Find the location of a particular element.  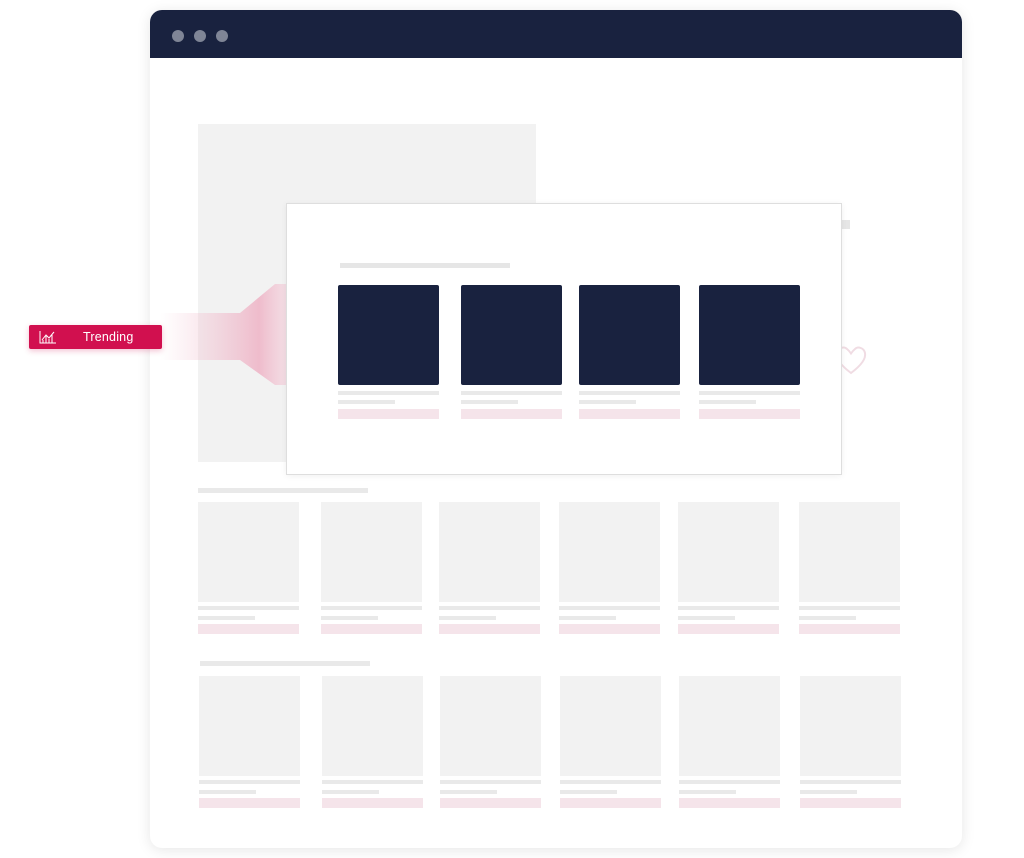

window-close-dot is located at coordinates (178, 36).